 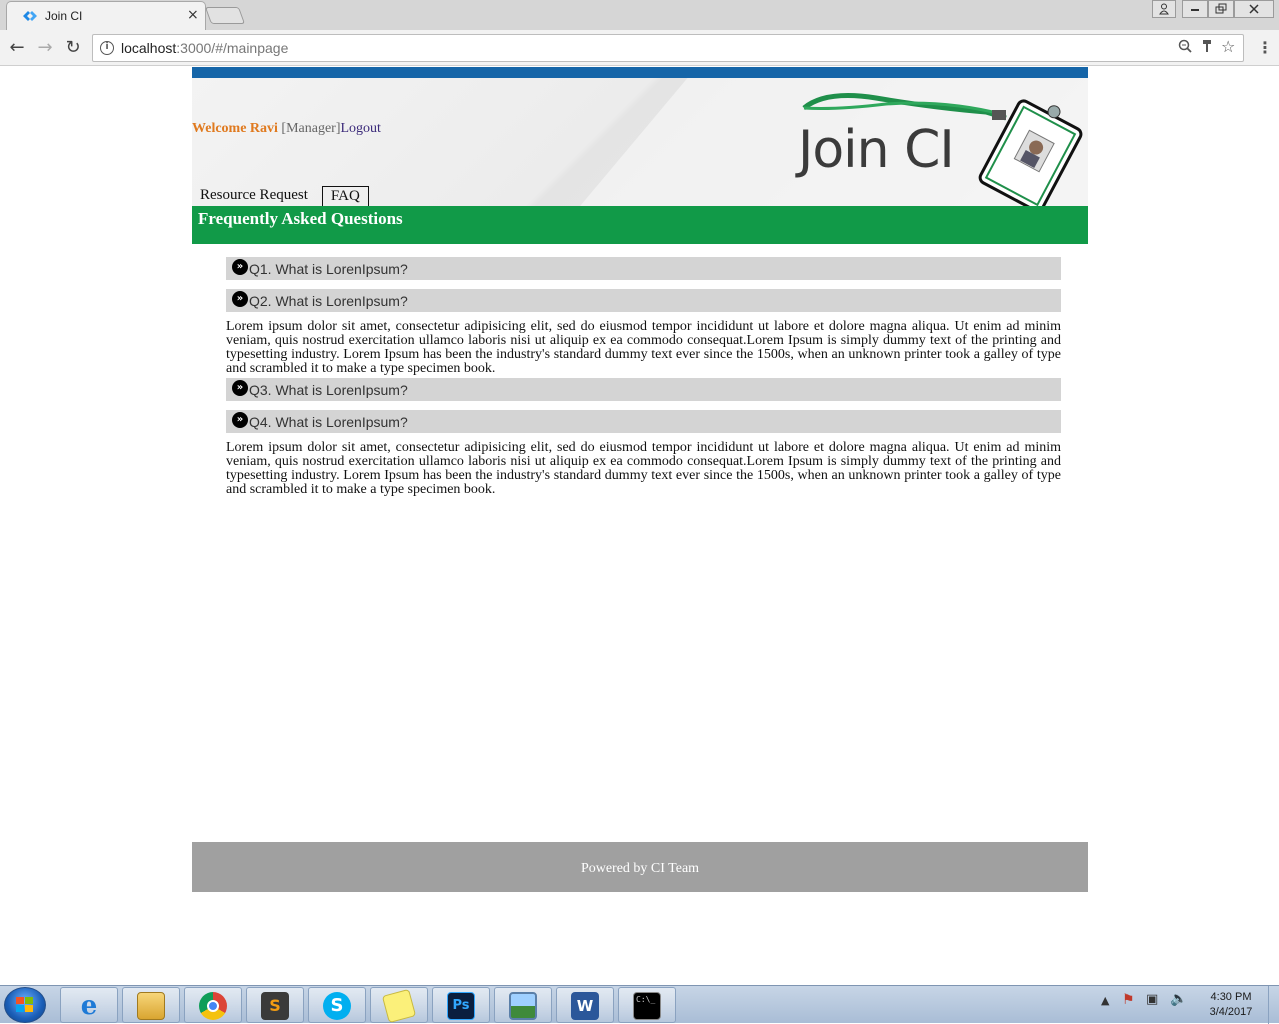 I want to click on windows-logo-icon, so click(x=24, y=1004).